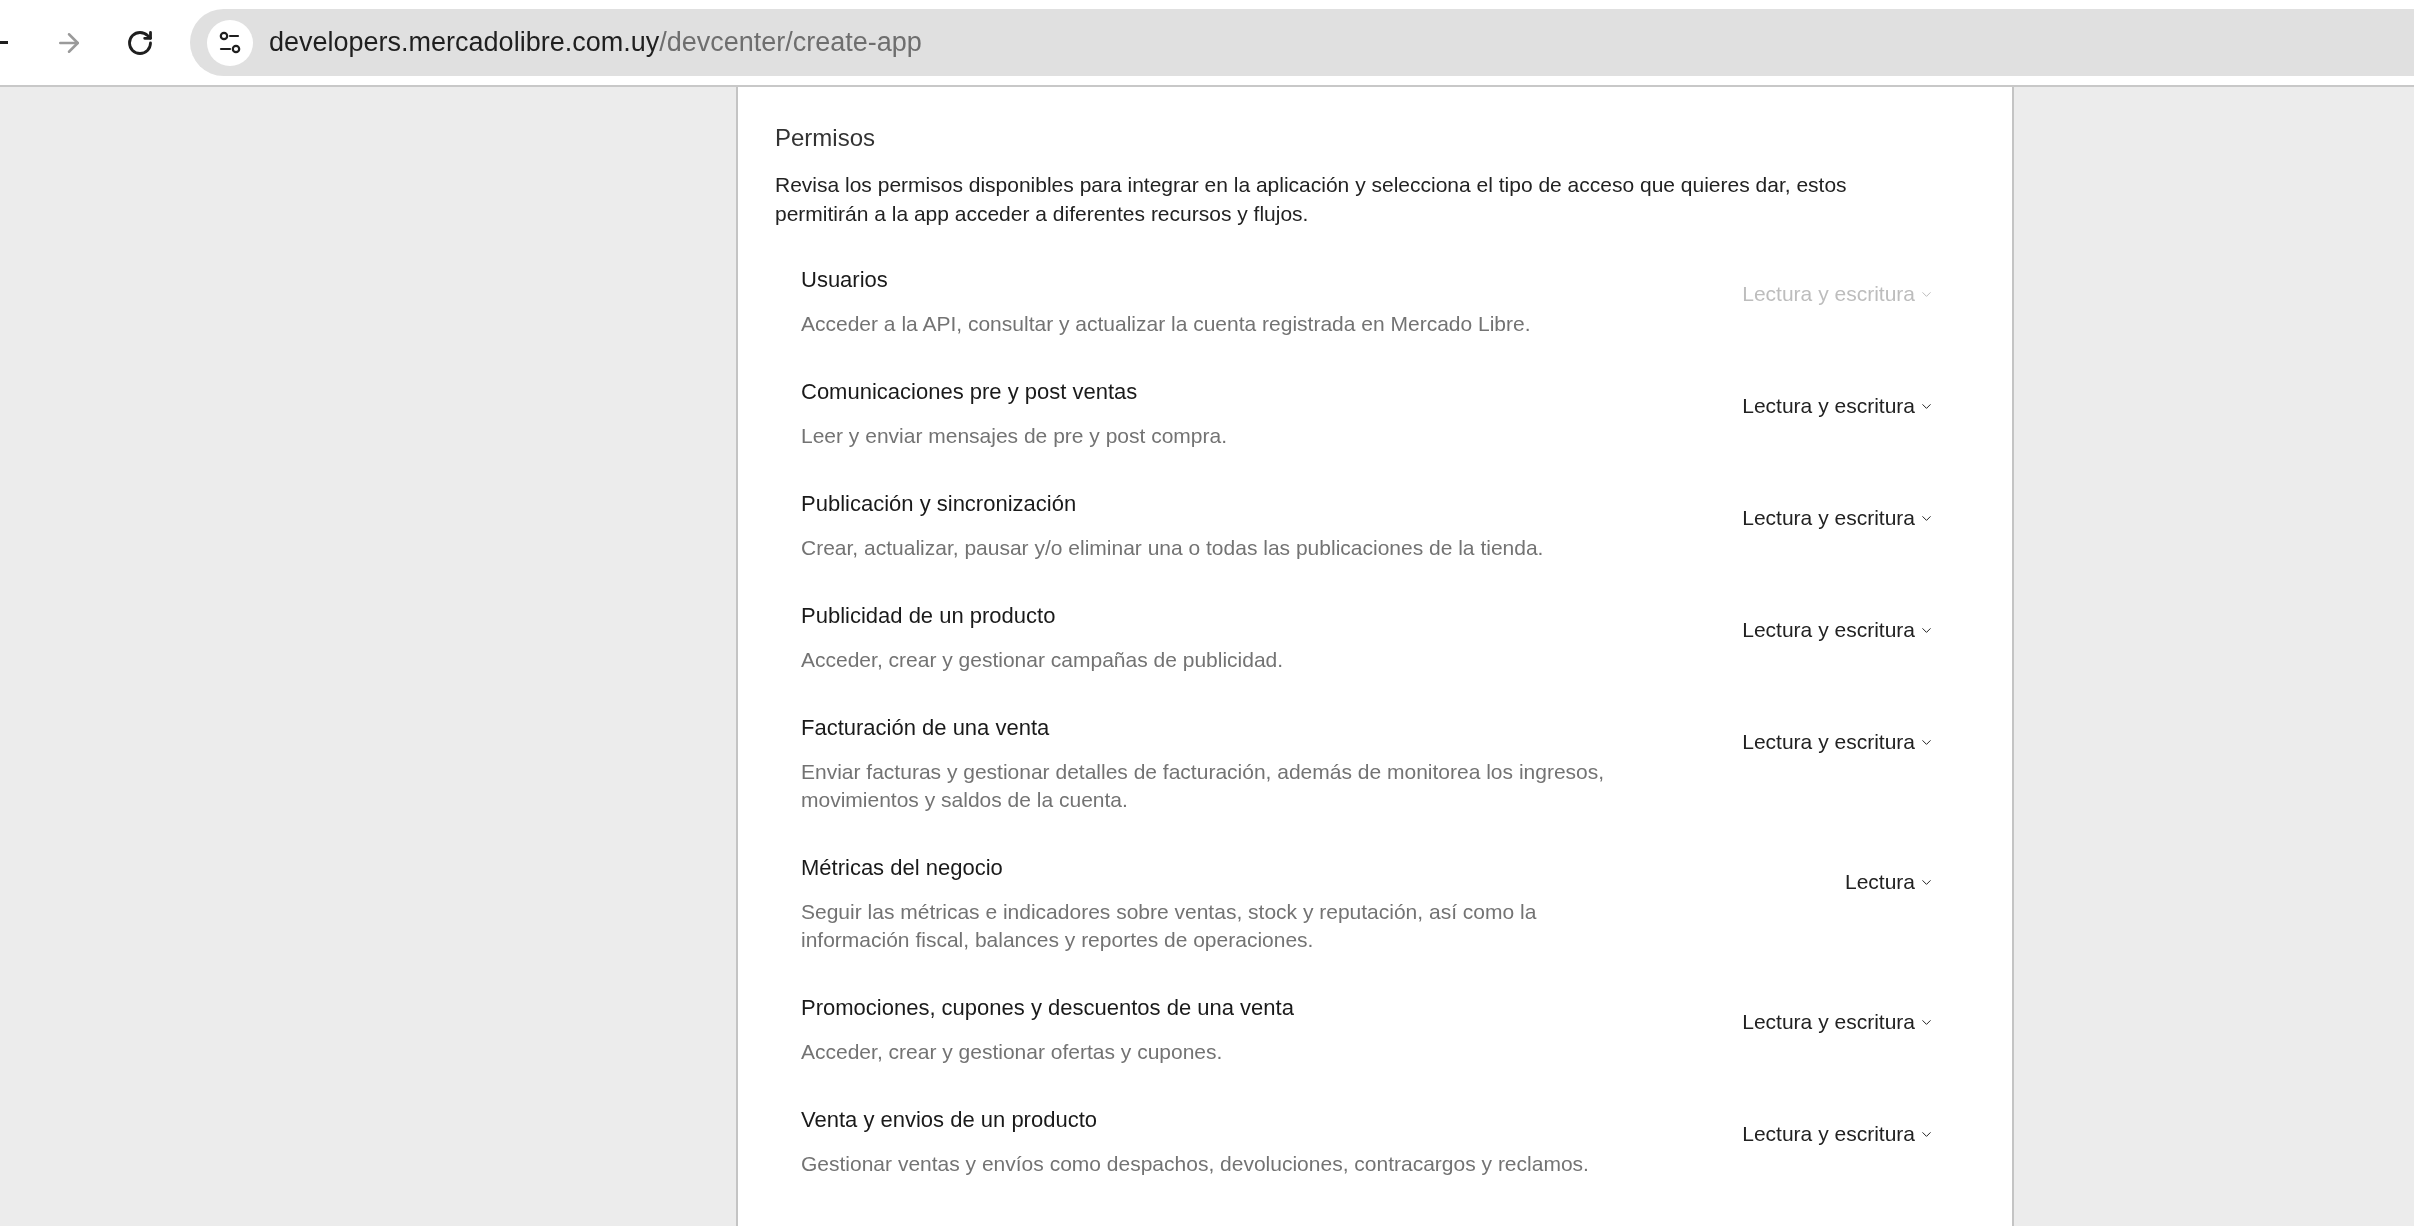 This screenshot has width=2414, height=1226. I want to click on permission-description: Gestionar ventas y envíos como despachos, devoluciones, contracargos y reclamos., so click(1195, 1164).